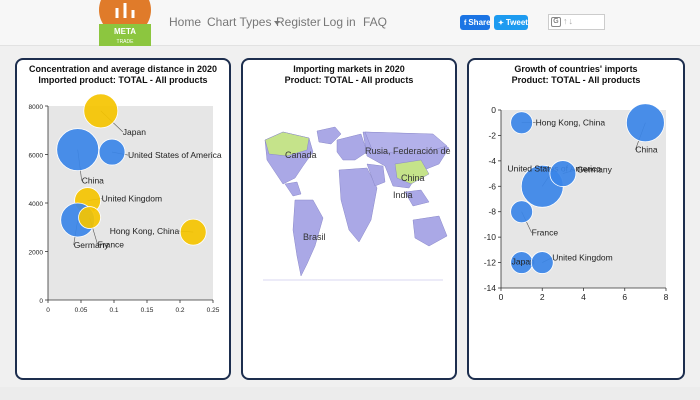  I want to click on map-australia, so click(430, 231).